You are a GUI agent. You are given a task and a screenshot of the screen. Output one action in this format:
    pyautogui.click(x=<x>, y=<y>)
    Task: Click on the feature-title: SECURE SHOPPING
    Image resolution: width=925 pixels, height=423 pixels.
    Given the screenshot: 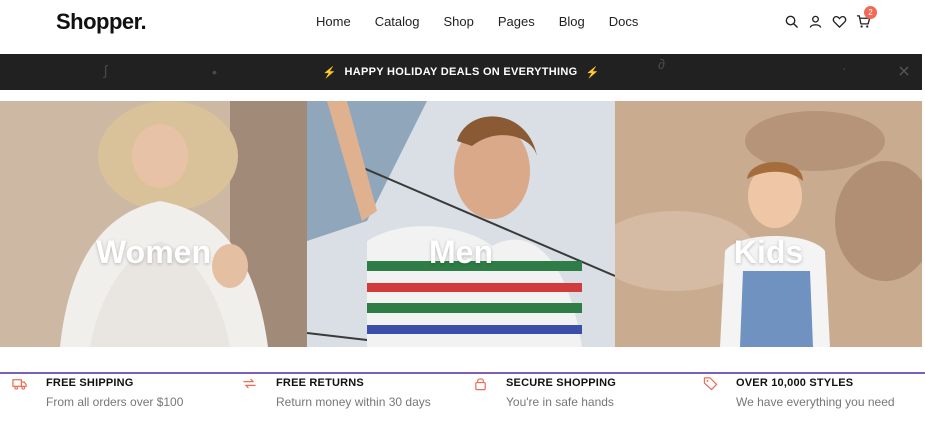 What is the action you would take?
    pyautogui.click(x=561, y=383)
    